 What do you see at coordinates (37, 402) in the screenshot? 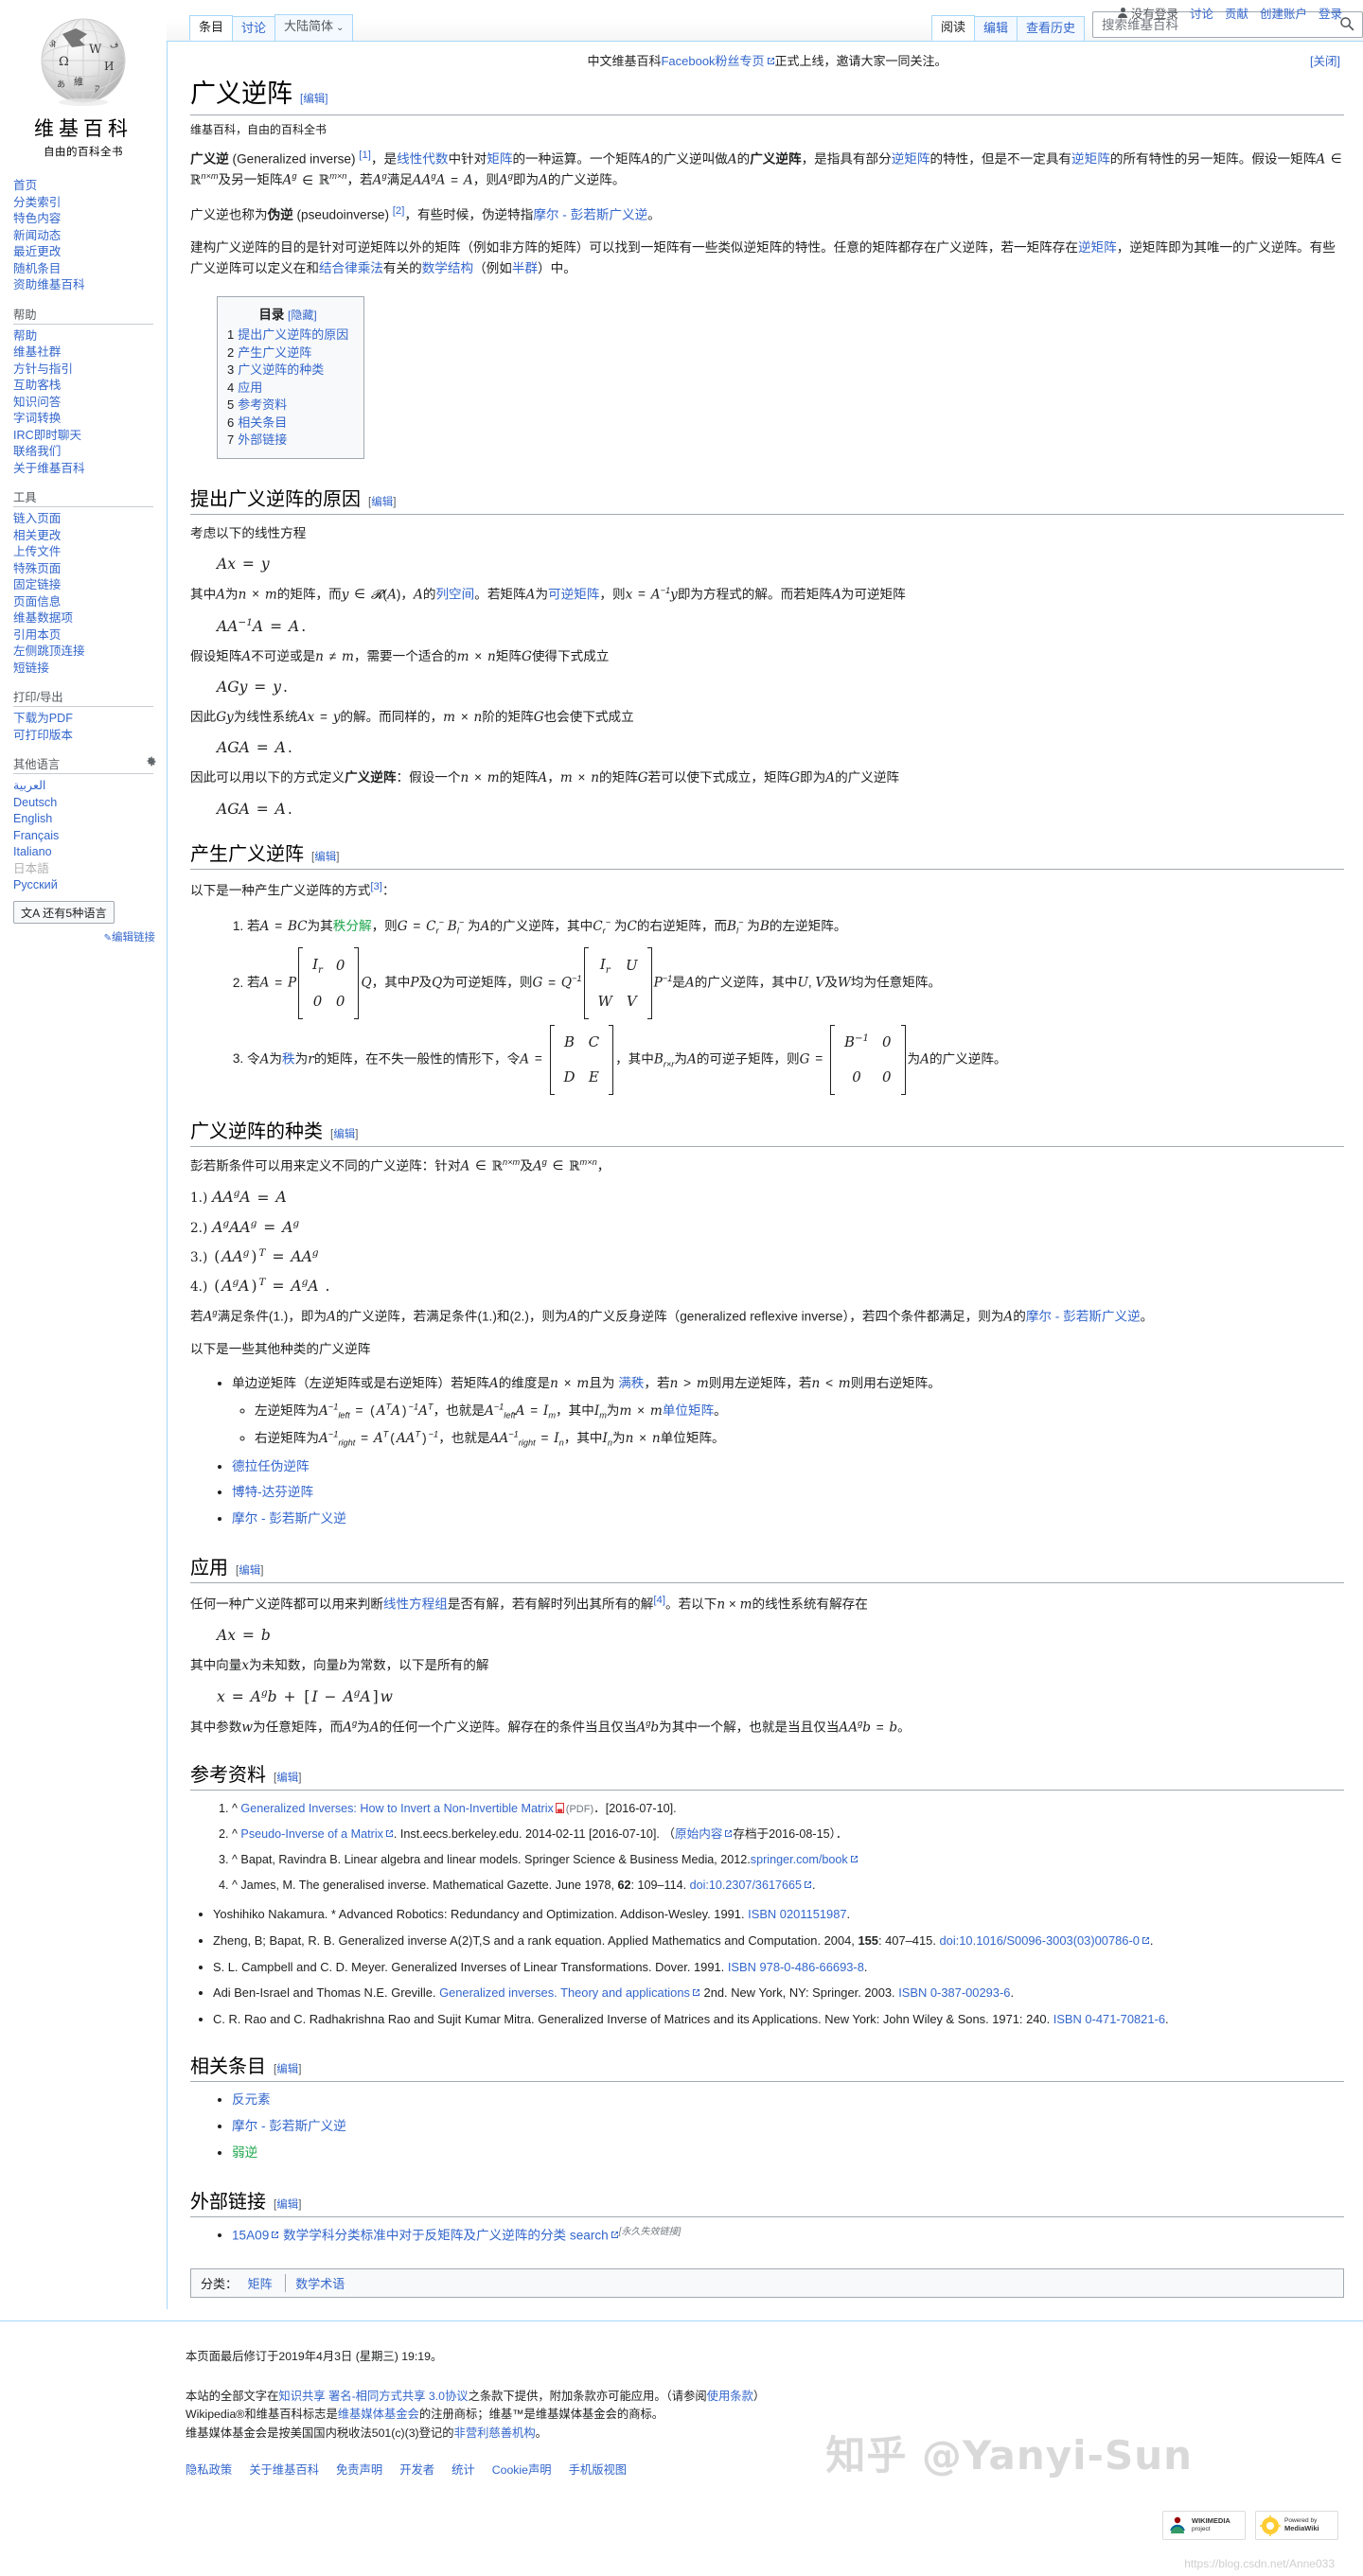
I see `sidebar-link-reference-desk: 知识问答` at bounding box center [37, 402].